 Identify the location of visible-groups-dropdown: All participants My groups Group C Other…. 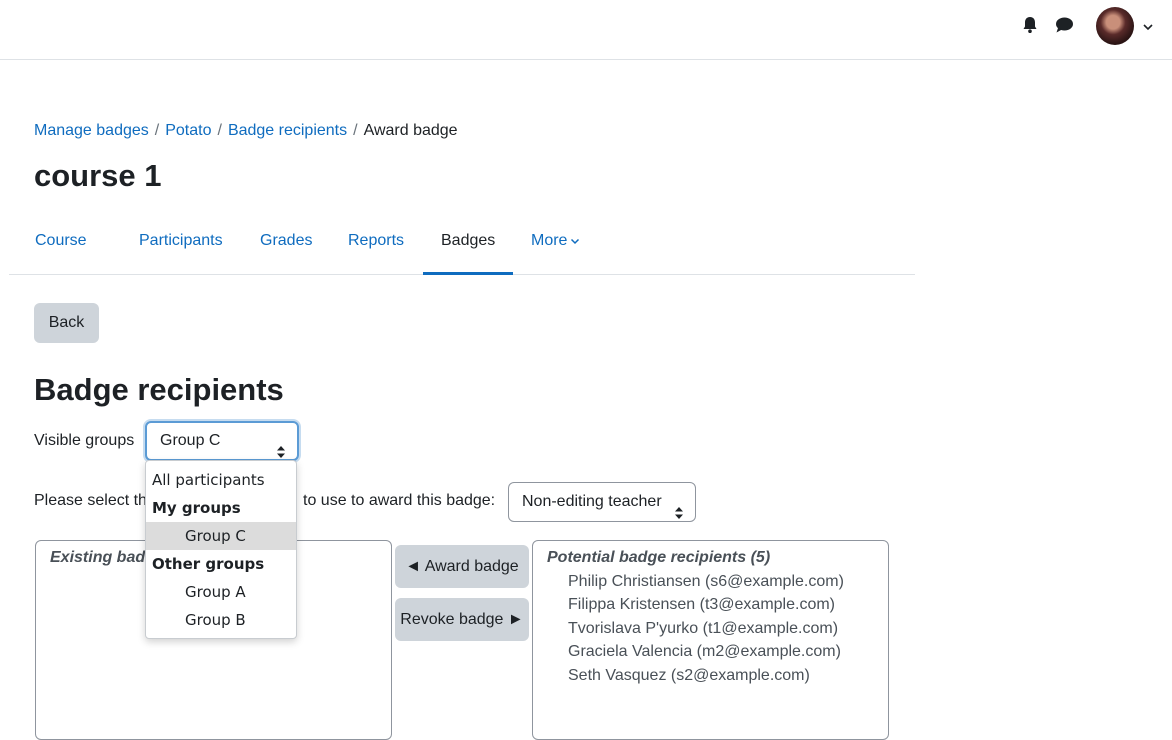
(221, 549).